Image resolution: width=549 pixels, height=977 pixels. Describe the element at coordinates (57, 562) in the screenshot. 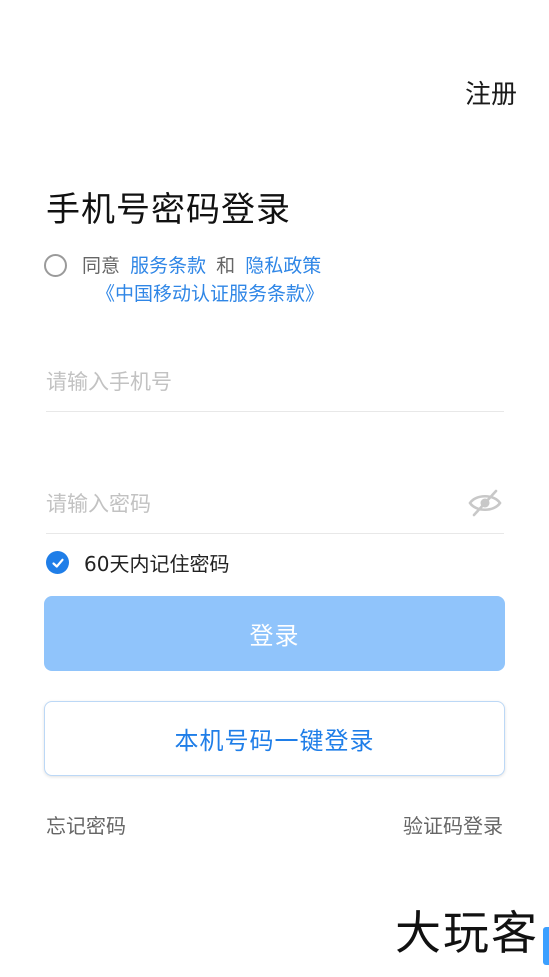

I see `check-icon` at that location.